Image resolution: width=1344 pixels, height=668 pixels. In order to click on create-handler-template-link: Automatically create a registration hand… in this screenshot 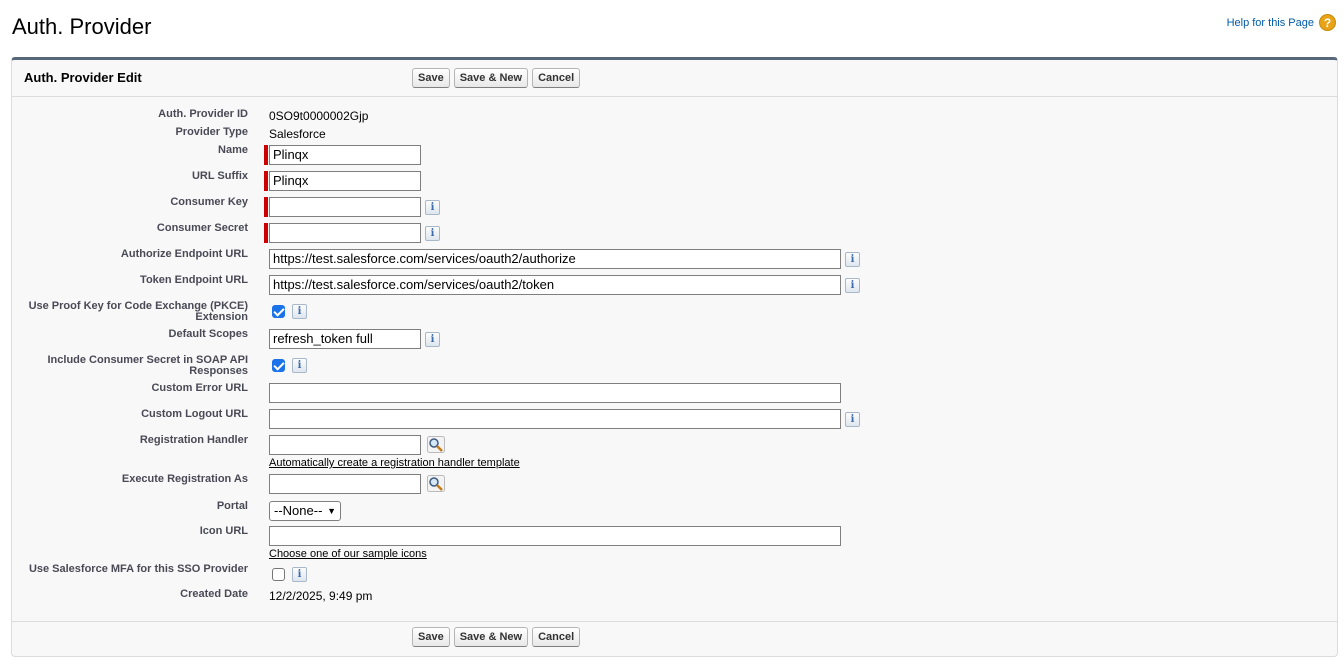, I will do `click(394, 463)`.